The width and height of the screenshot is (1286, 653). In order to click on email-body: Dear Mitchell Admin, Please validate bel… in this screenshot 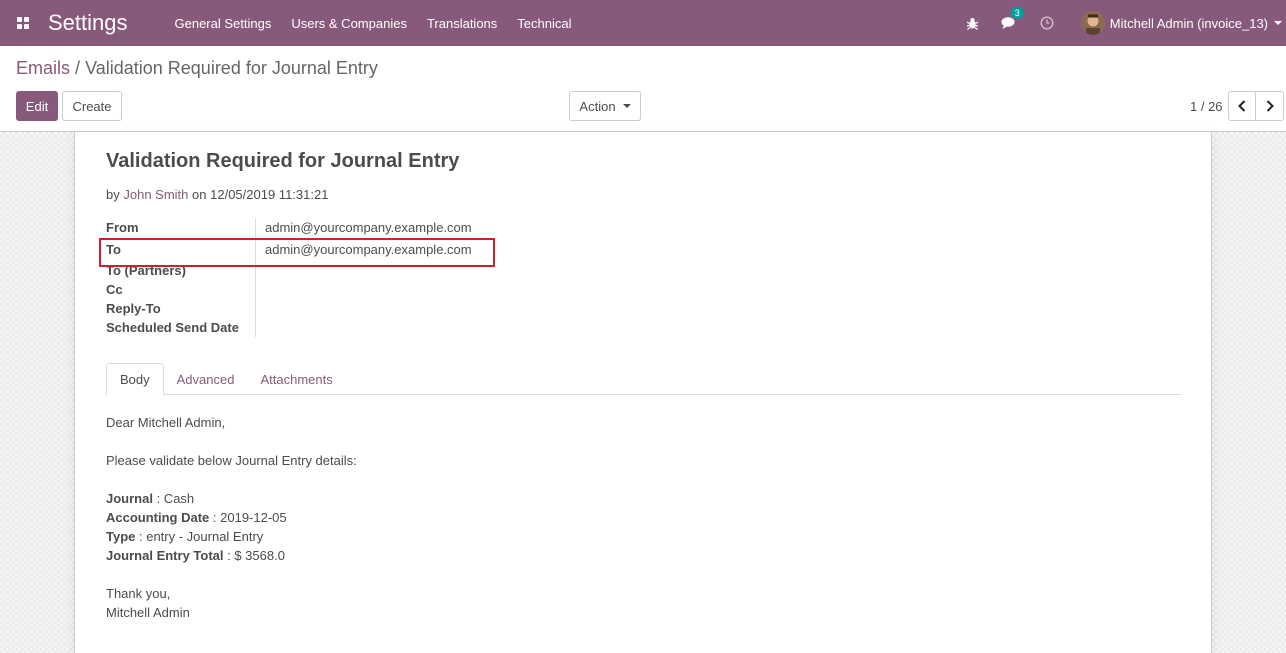, I will do `click(231, 517)`.